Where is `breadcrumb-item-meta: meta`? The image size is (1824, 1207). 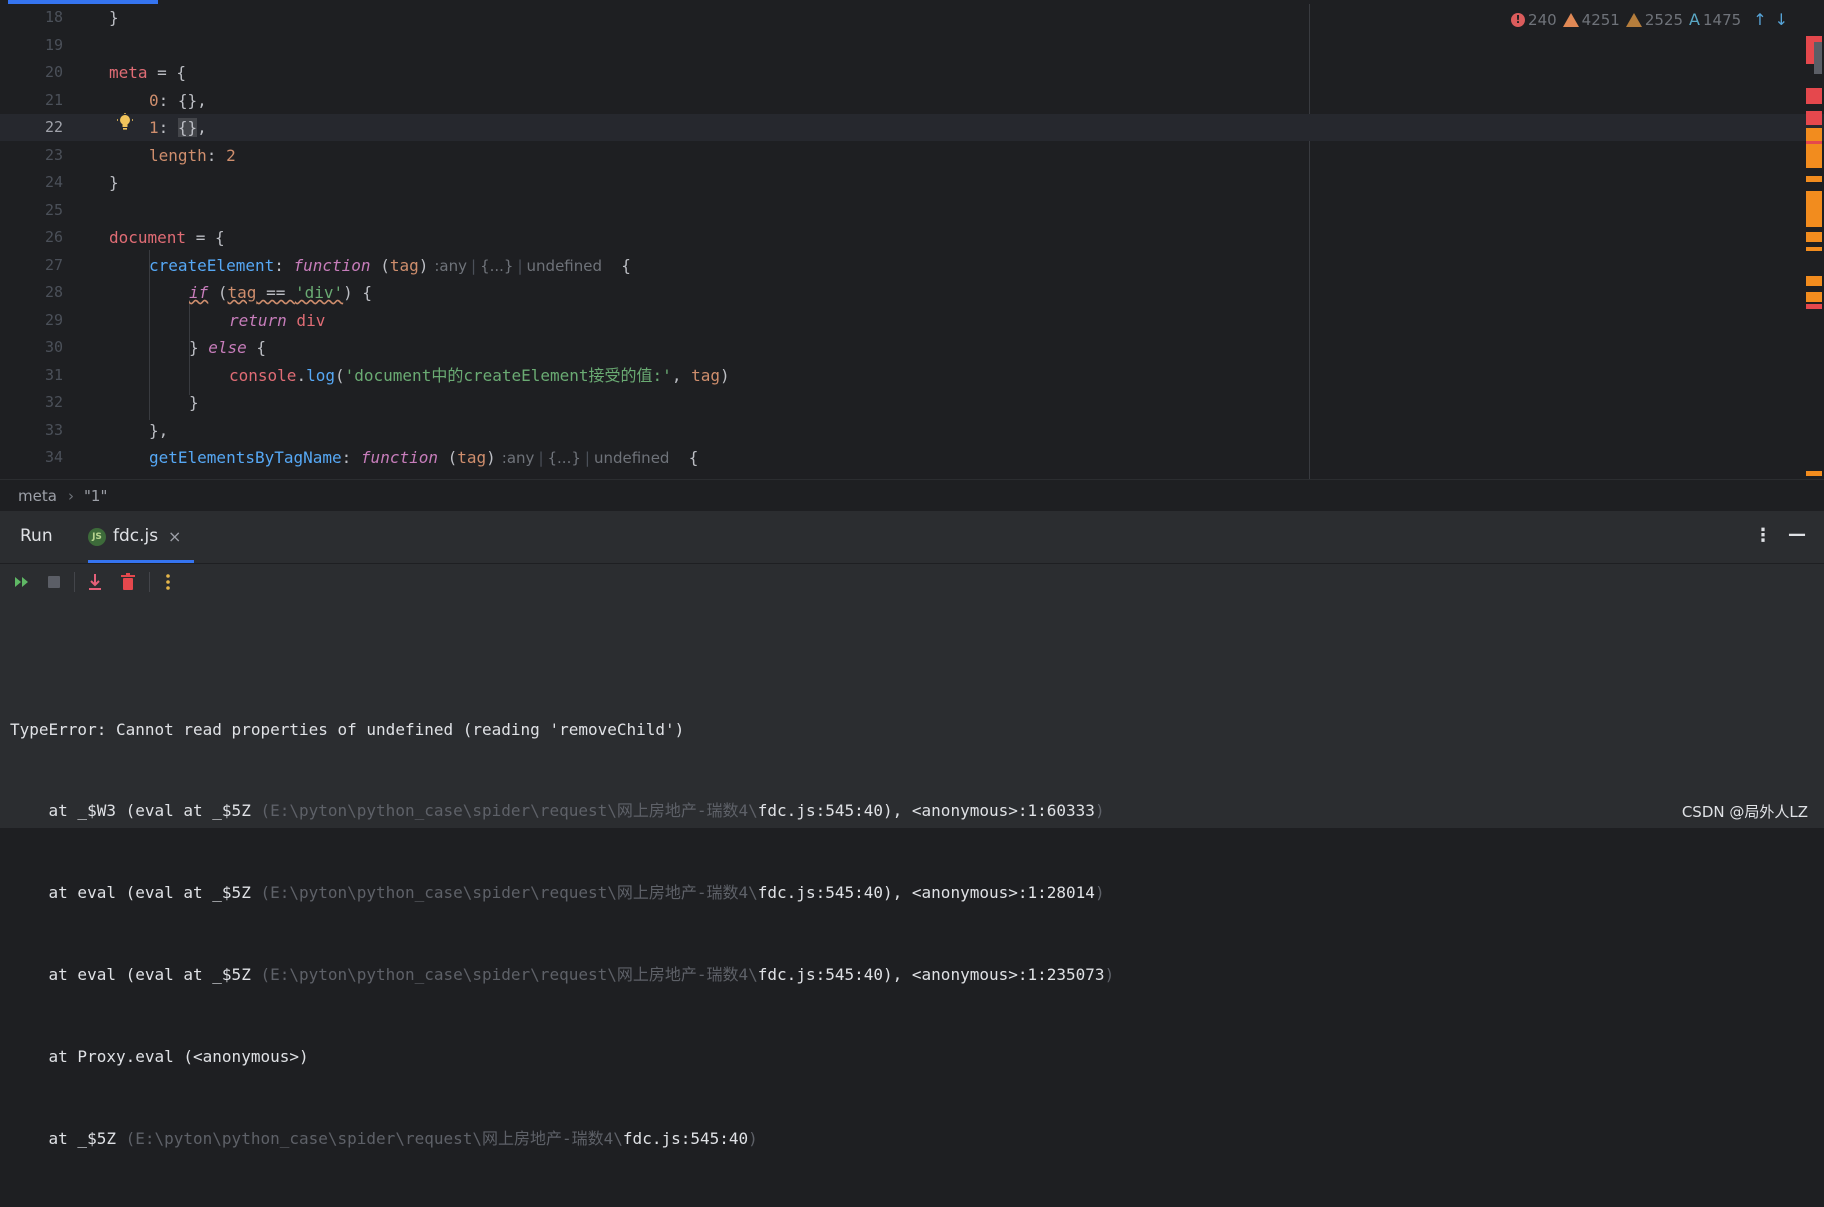
breadcrumb-item-meta: meta is located at coordinates (37, 496).